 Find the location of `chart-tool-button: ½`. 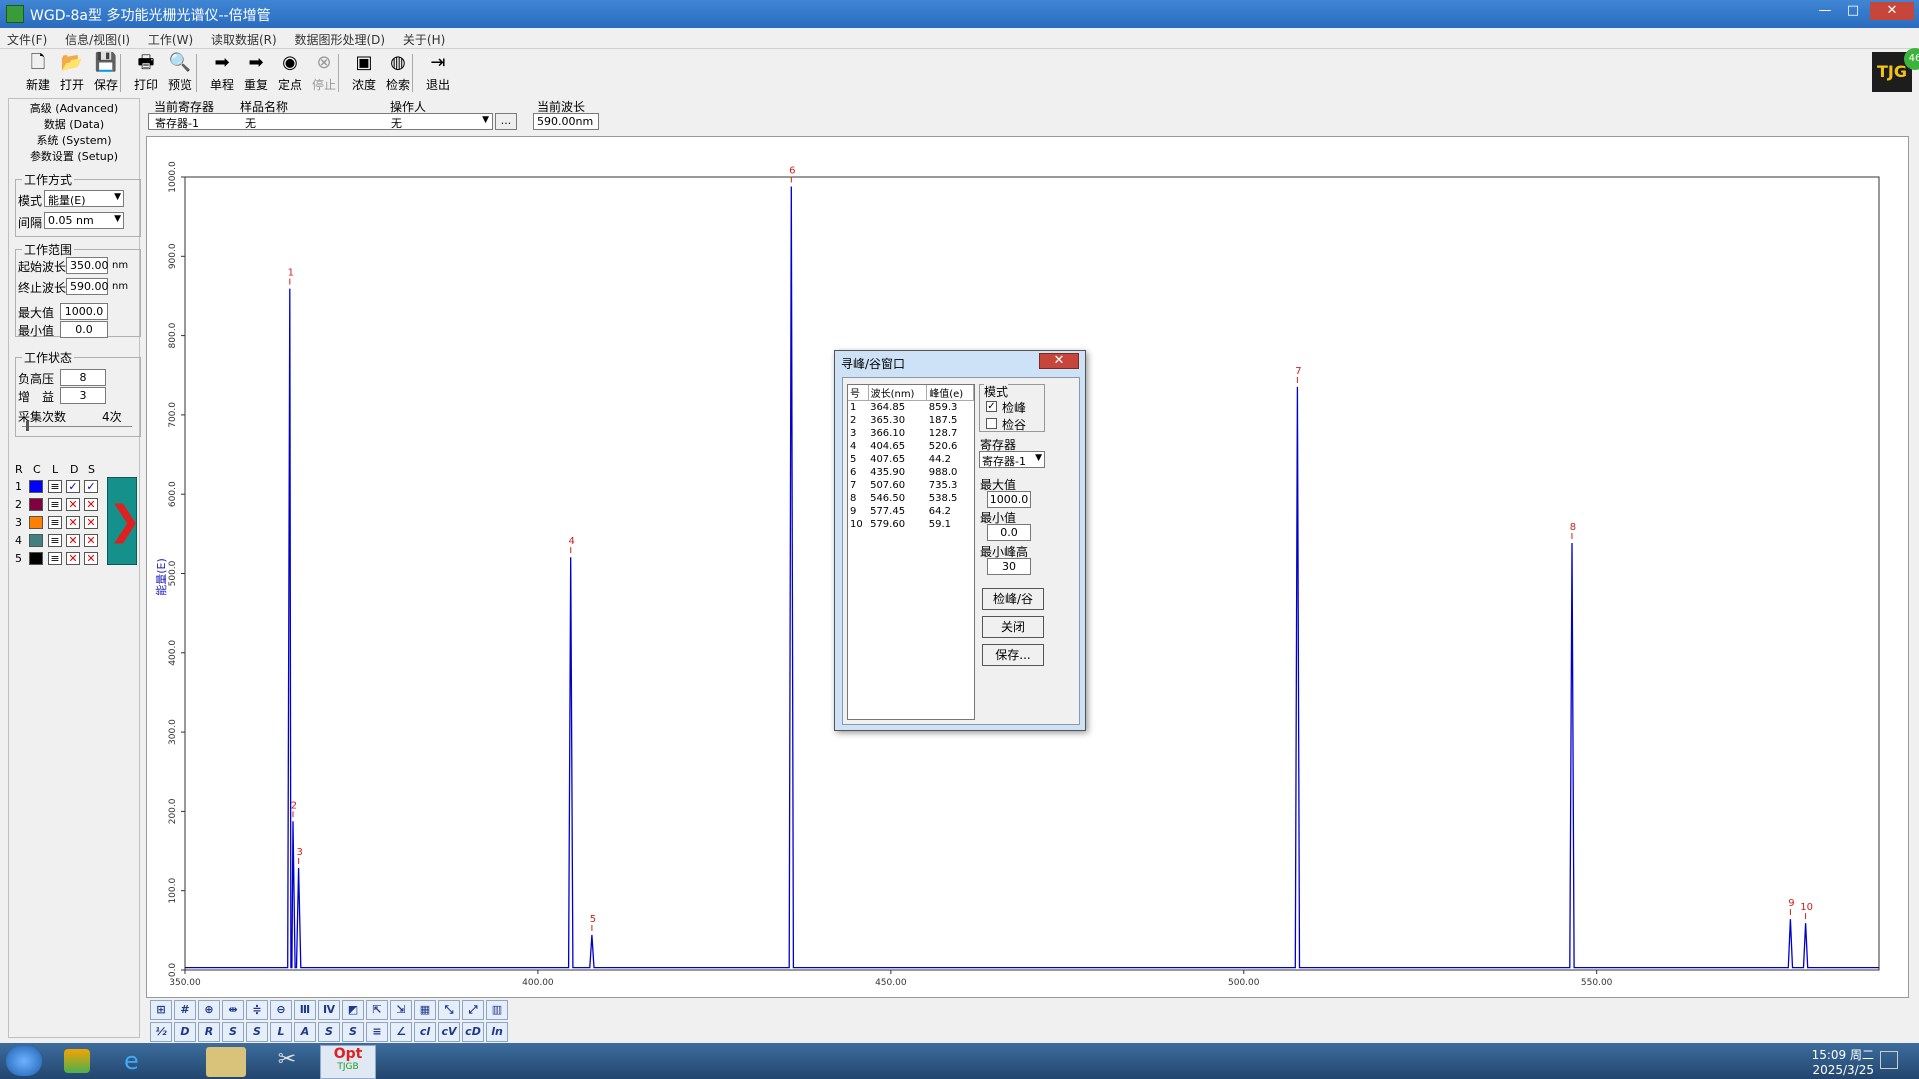

chart-tool-button: ½ is located at coordinates (161, 1032).